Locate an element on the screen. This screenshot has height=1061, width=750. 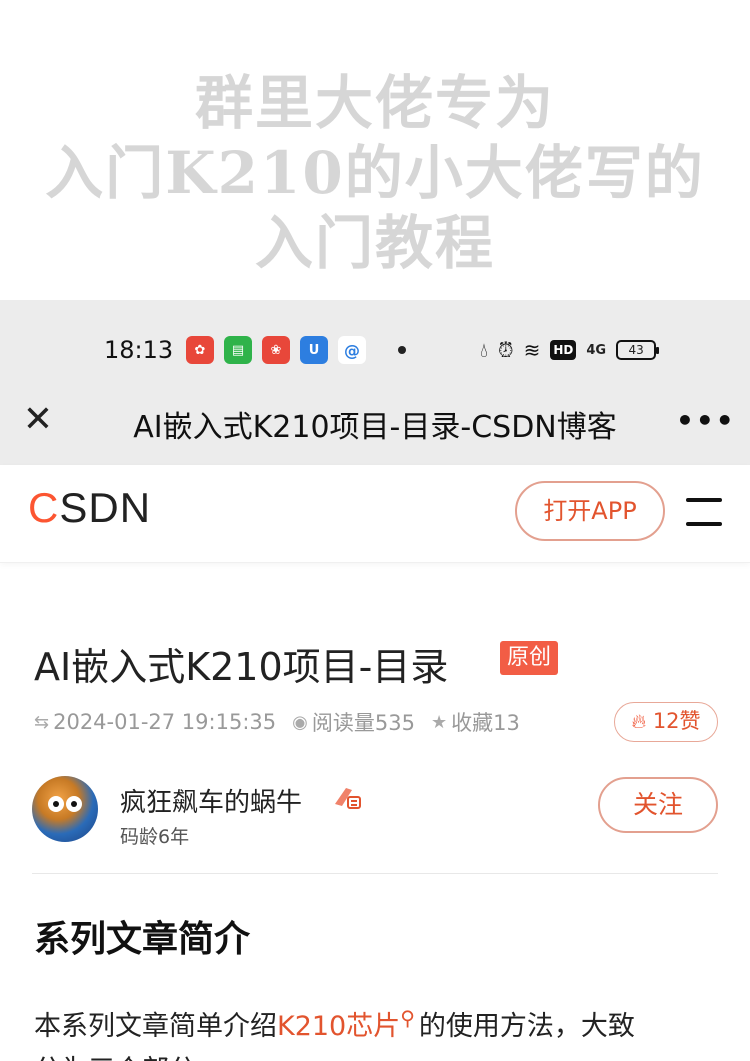
article-meta: ⇆ 2024-01-27 19:15:35 ◉ 阅读量535 ★ 收藏13 is located at coordinates (277, 722).